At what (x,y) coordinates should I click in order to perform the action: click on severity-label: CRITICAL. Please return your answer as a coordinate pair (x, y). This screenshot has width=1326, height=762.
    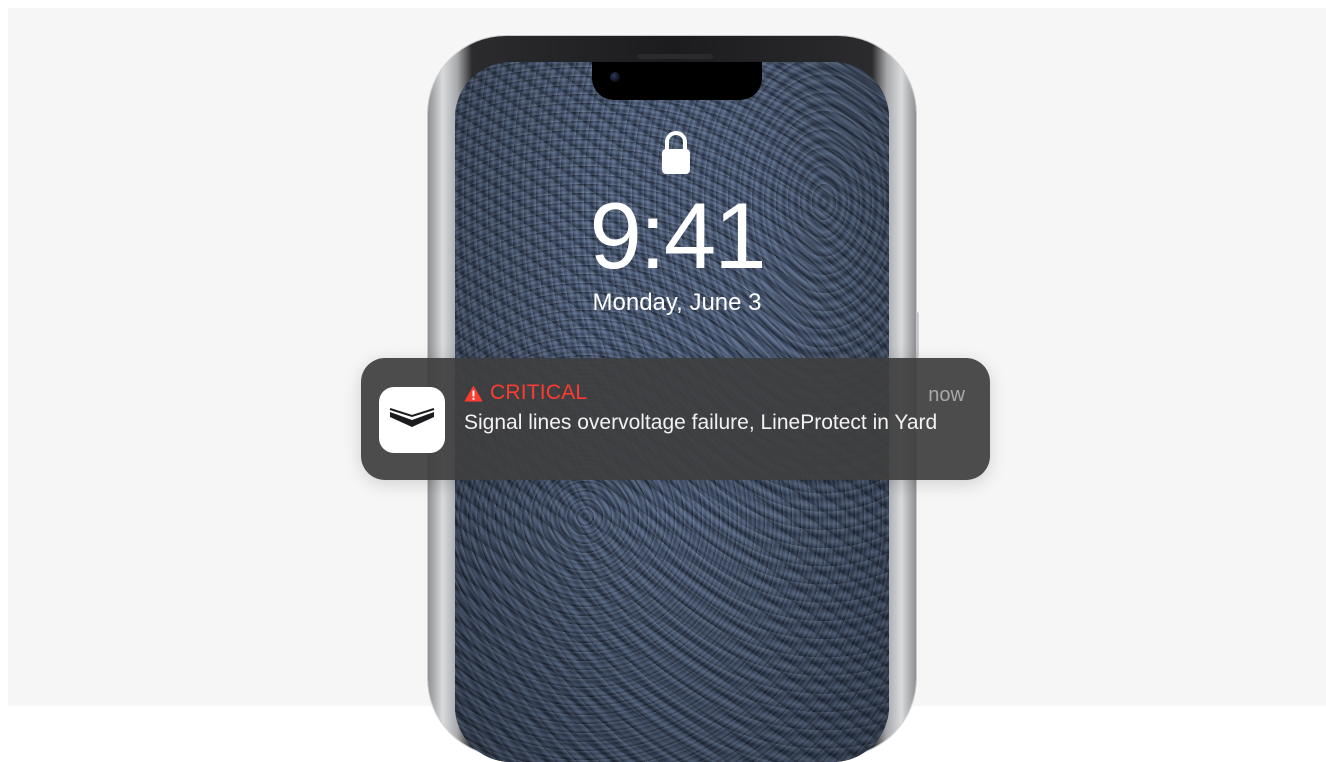
    Looking at the image, I should click on (539, 392).